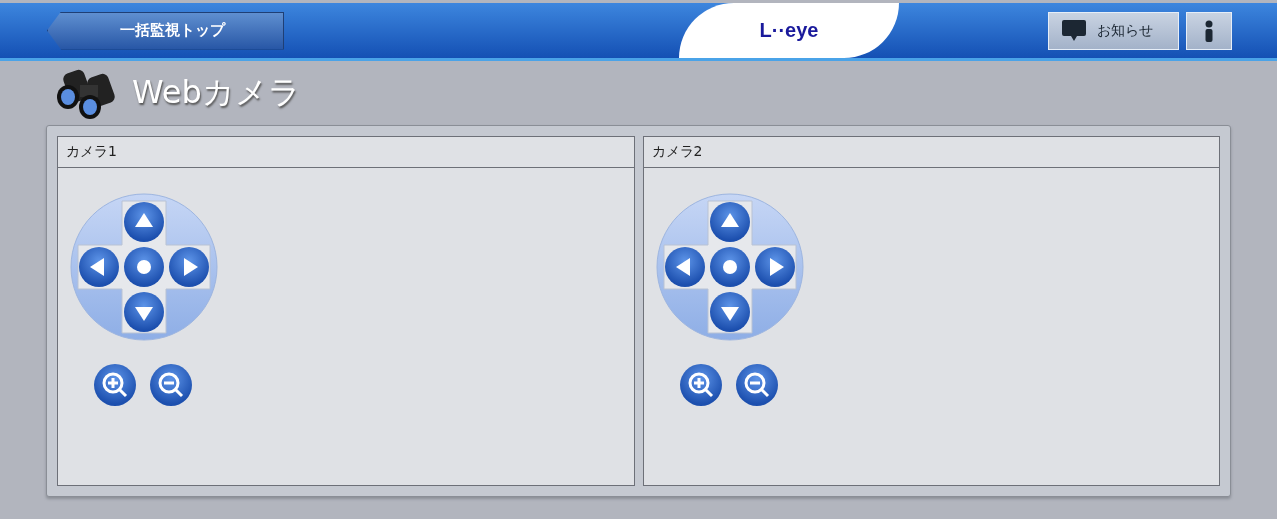 Image resolution: width=1277 pixels, height=519 pixels. What do you see at coordinates (1113, 30) in the screenshot?
I see `notice-button: お知らせ` at bounding box center [1113, 30].